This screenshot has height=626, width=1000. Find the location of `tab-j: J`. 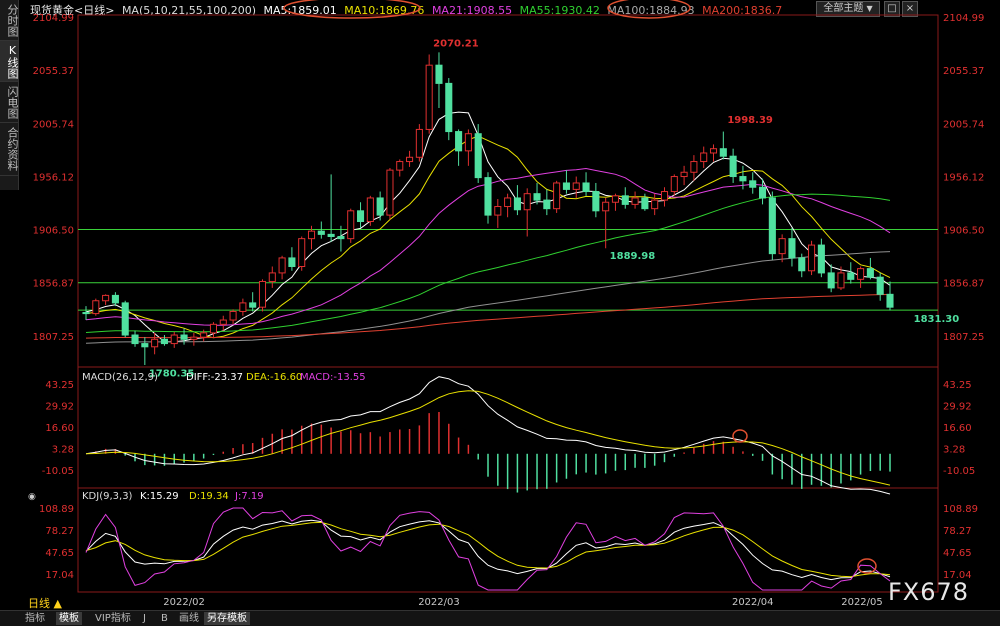

tab-j: J is located at coordinates (144, 618).